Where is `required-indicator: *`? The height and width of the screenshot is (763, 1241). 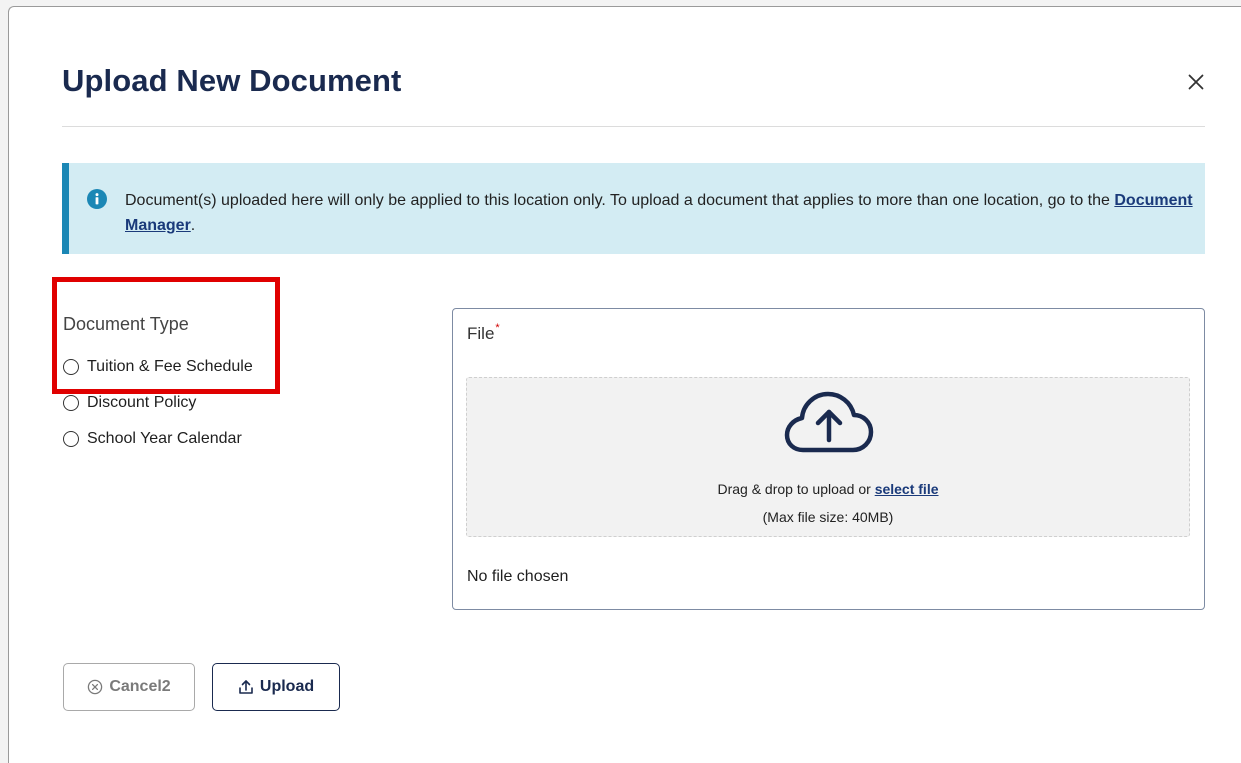
required-indicator: * is located at coordinates (497, 328).